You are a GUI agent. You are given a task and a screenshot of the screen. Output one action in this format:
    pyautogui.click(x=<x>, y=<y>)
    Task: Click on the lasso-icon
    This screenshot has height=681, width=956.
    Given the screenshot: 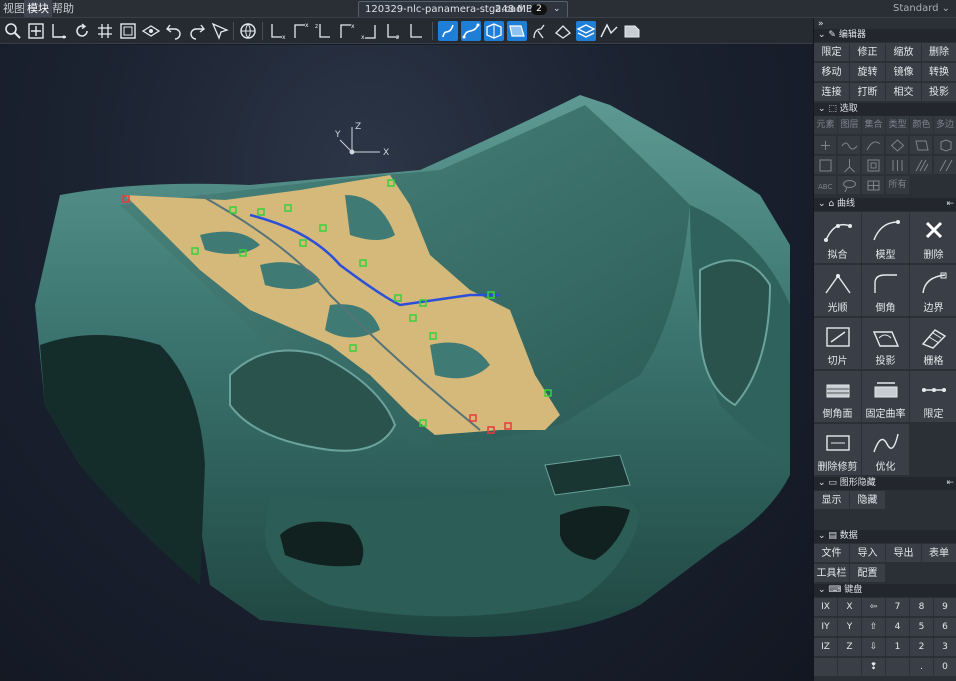 What is the action you would take?
    pyautogui.click(x=849, y=185)
    